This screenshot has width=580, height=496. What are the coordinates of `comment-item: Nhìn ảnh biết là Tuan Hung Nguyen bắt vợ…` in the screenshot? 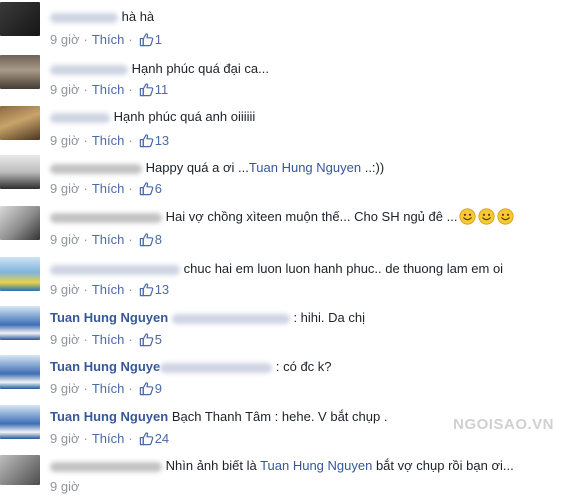 It's located at (290, 473).